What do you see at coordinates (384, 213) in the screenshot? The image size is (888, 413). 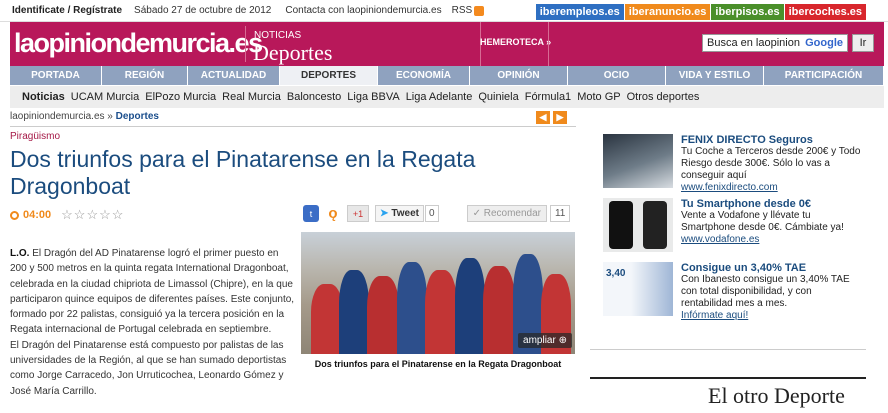 I see `twitter-icon: ➤` at bounding box center [384, 213].